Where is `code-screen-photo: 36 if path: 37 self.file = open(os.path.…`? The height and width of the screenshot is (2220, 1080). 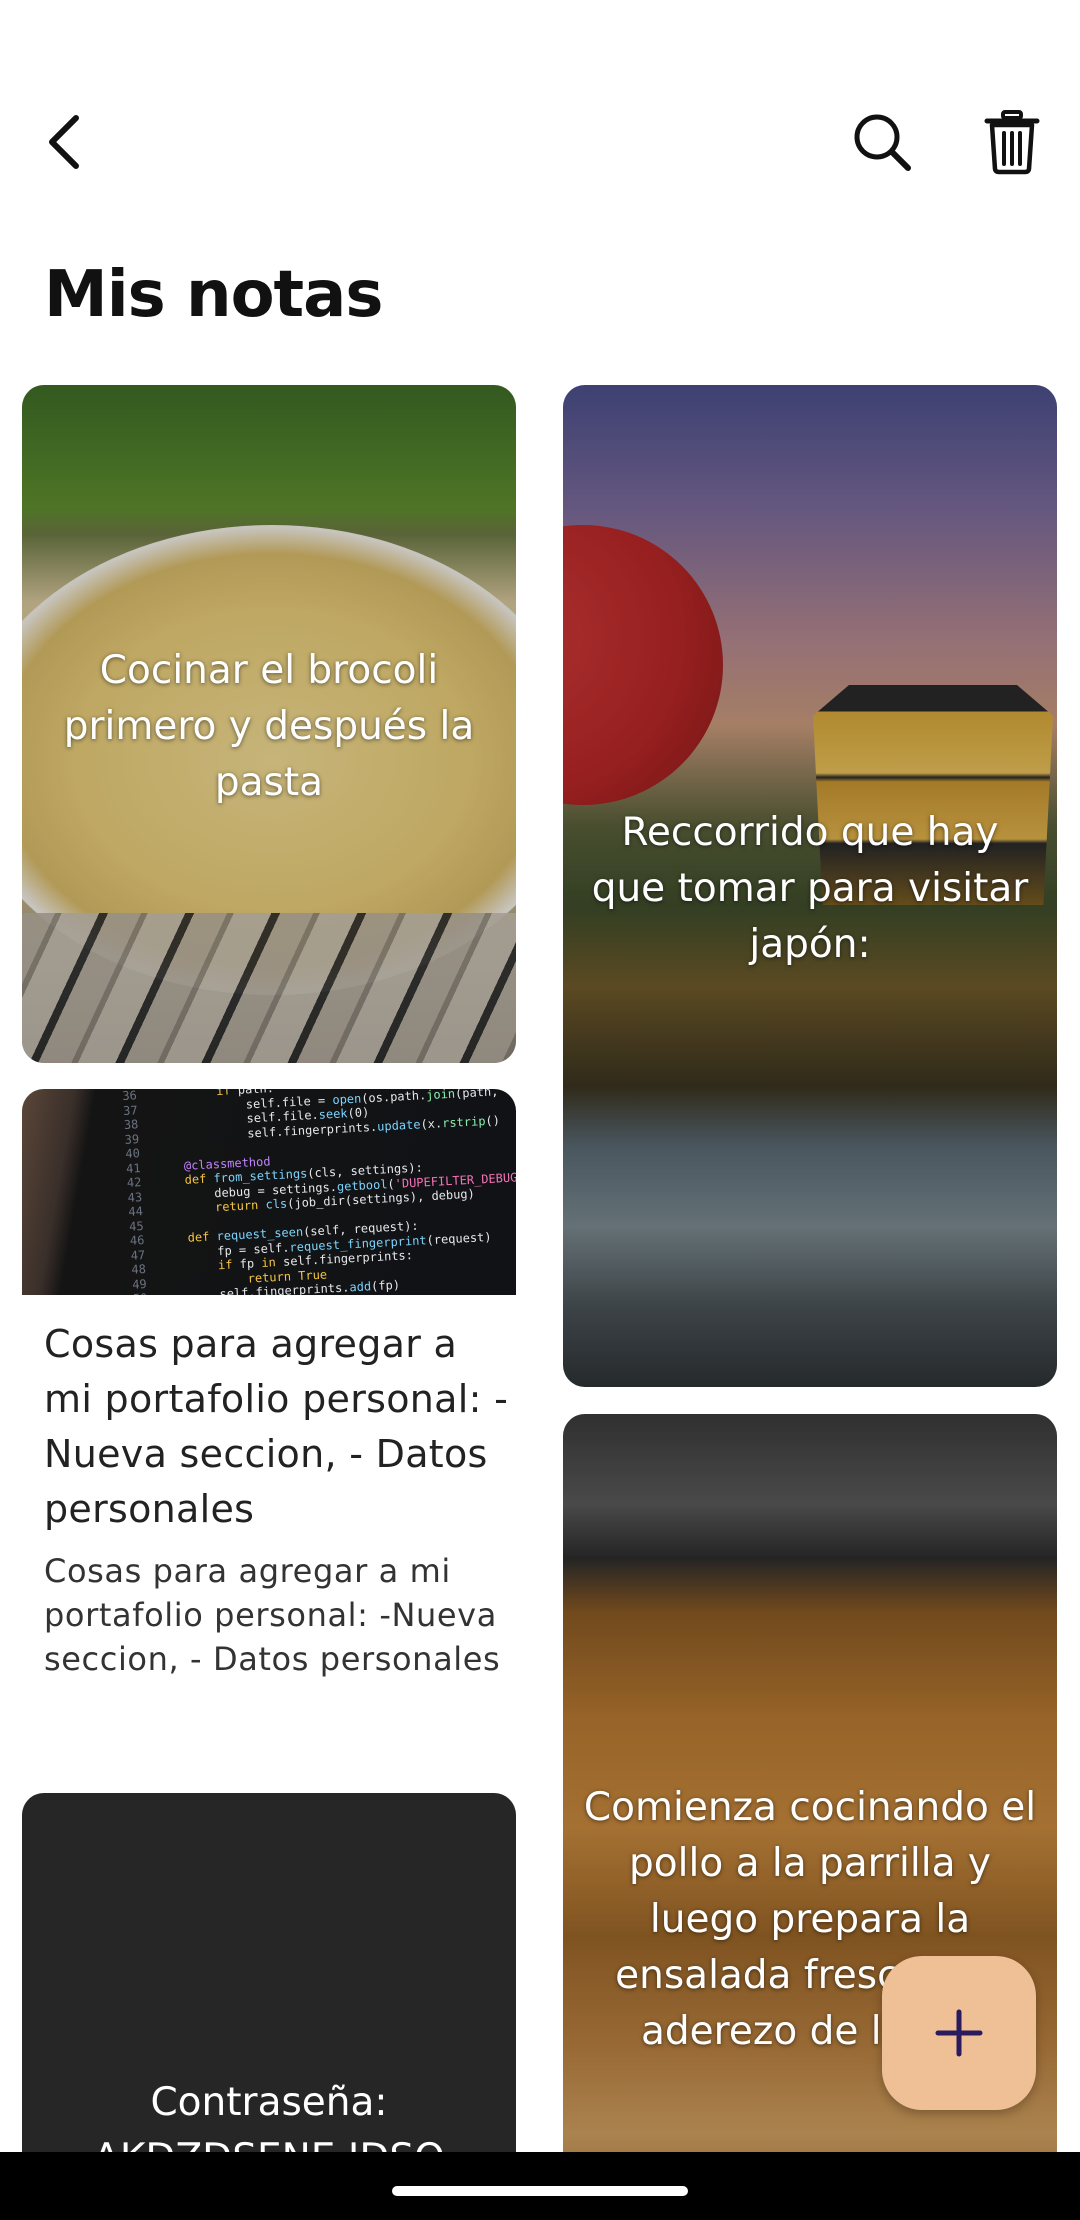 code-screen-photo: 36 if path: 37 self.file = open(os.path.… is located at coordinates (269, 1192).